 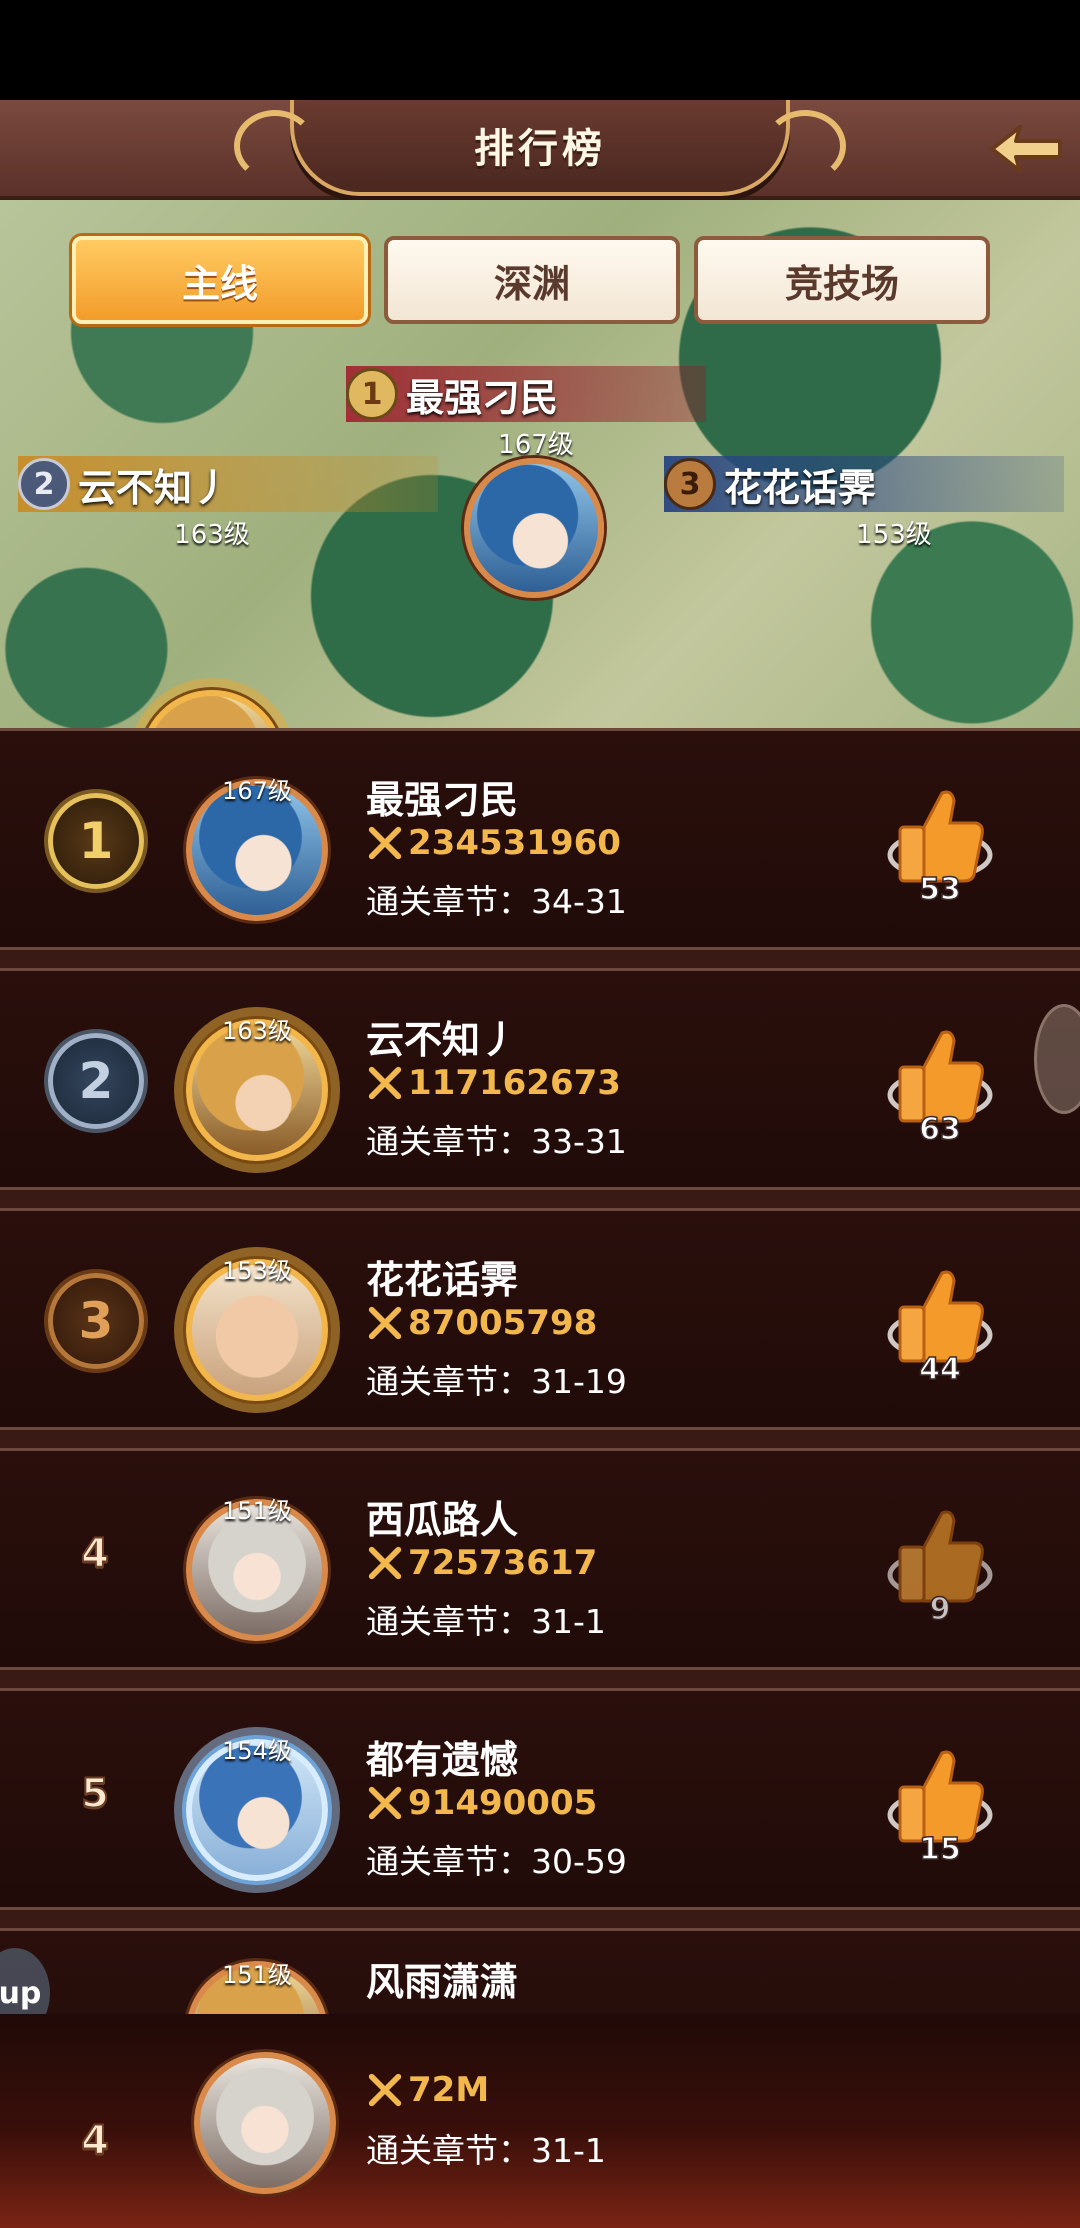 I want to click on combat-power: 72573617, so click(x=481, y=1563).